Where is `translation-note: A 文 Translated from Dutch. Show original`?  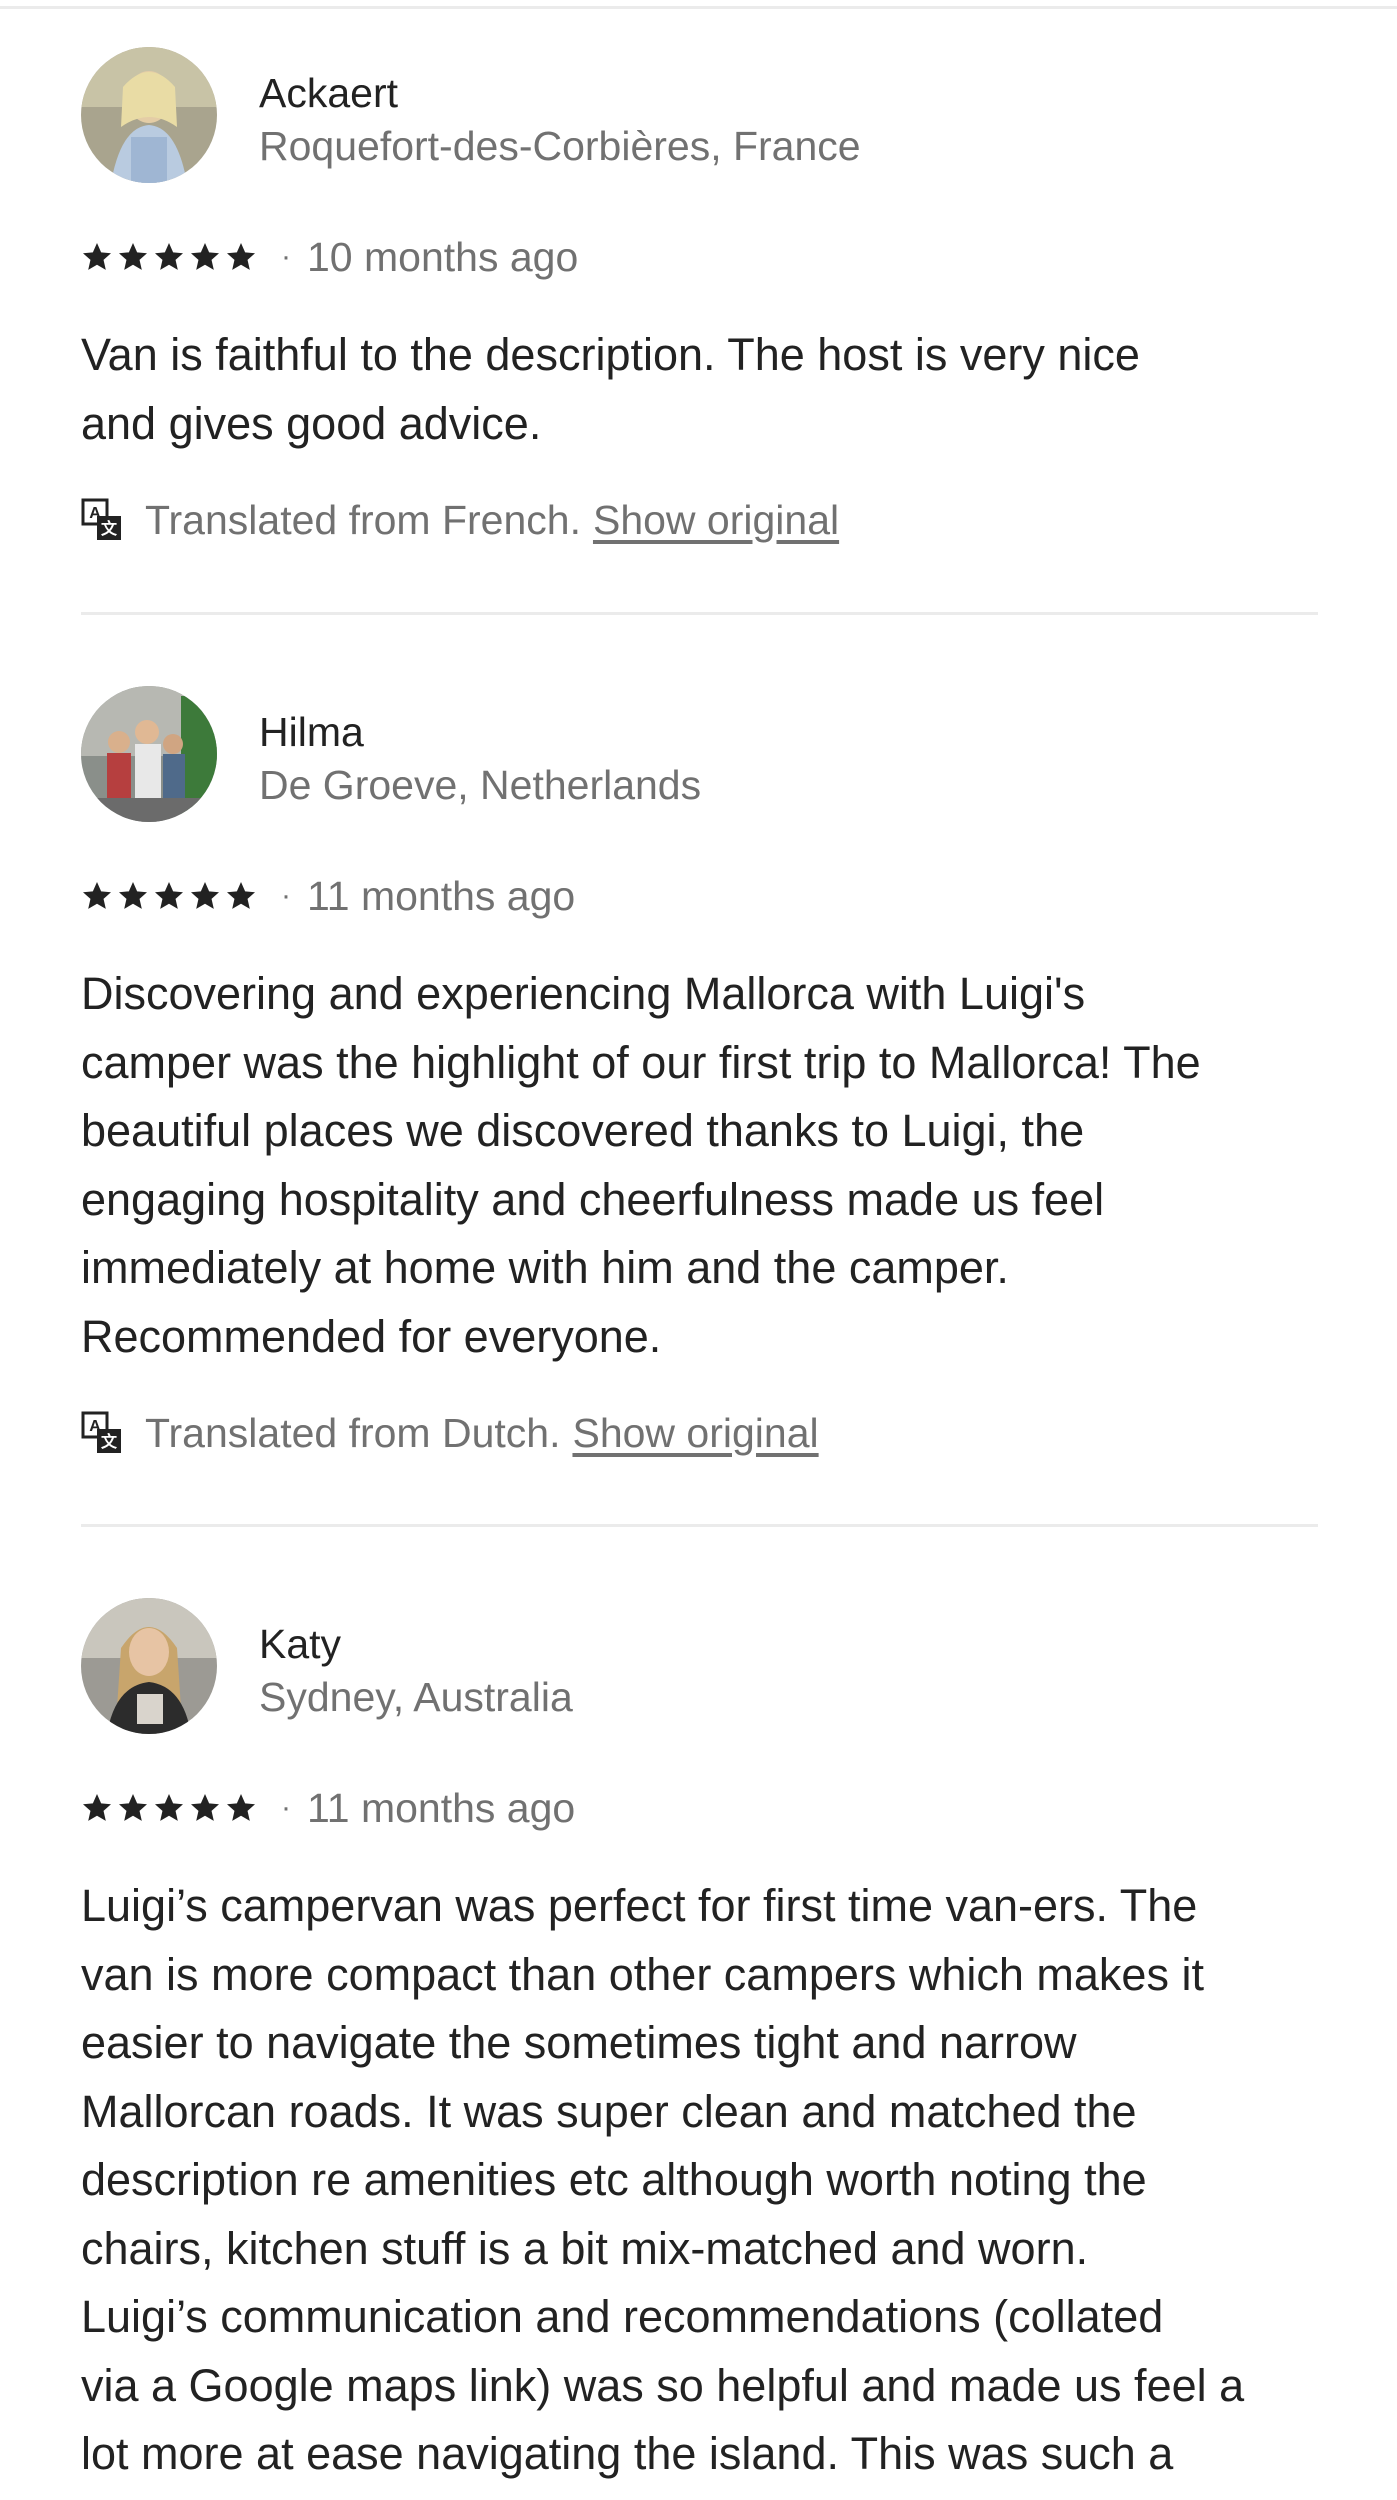
translation-note: A 文 Translated from Dutch. Show original is located at coordinates (699, 1433).